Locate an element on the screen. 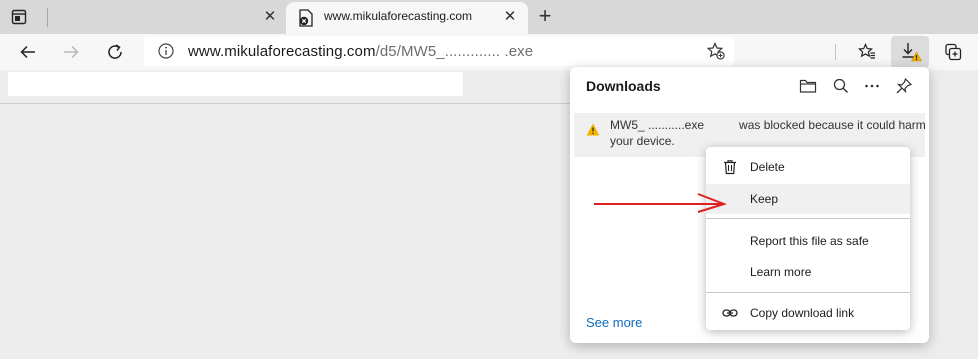 The width and height of the screenshot is (978, 359). forward-icon is located at coordinates (71, 52).